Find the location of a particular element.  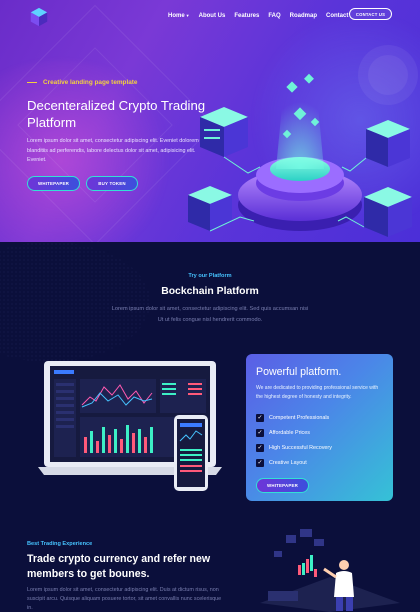

chevron-down-icon: ▼ is located at coordinates (187, 15).